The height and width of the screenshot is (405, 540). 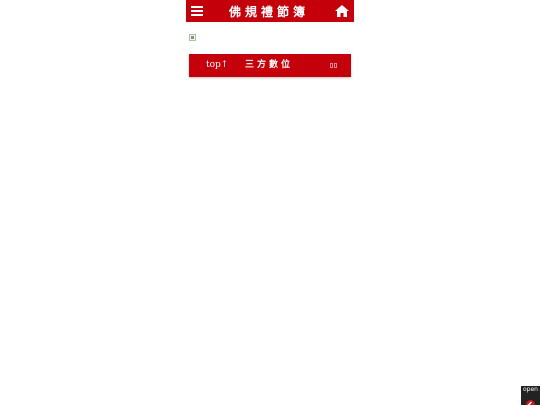 I want to click on section-title: 三方數位, so click(x=269, y=65).